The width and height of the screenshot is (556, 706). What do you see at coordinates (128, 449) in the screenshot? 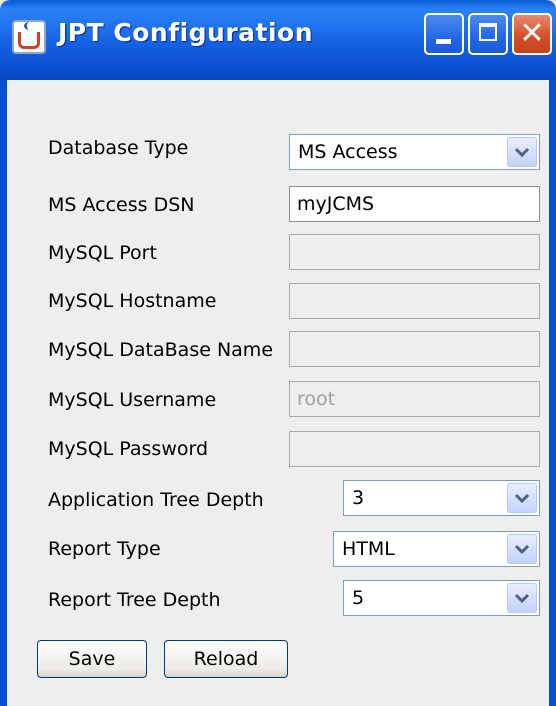
I see `mysql-password-label: MySQL Password` at bounding box center [128, 449].